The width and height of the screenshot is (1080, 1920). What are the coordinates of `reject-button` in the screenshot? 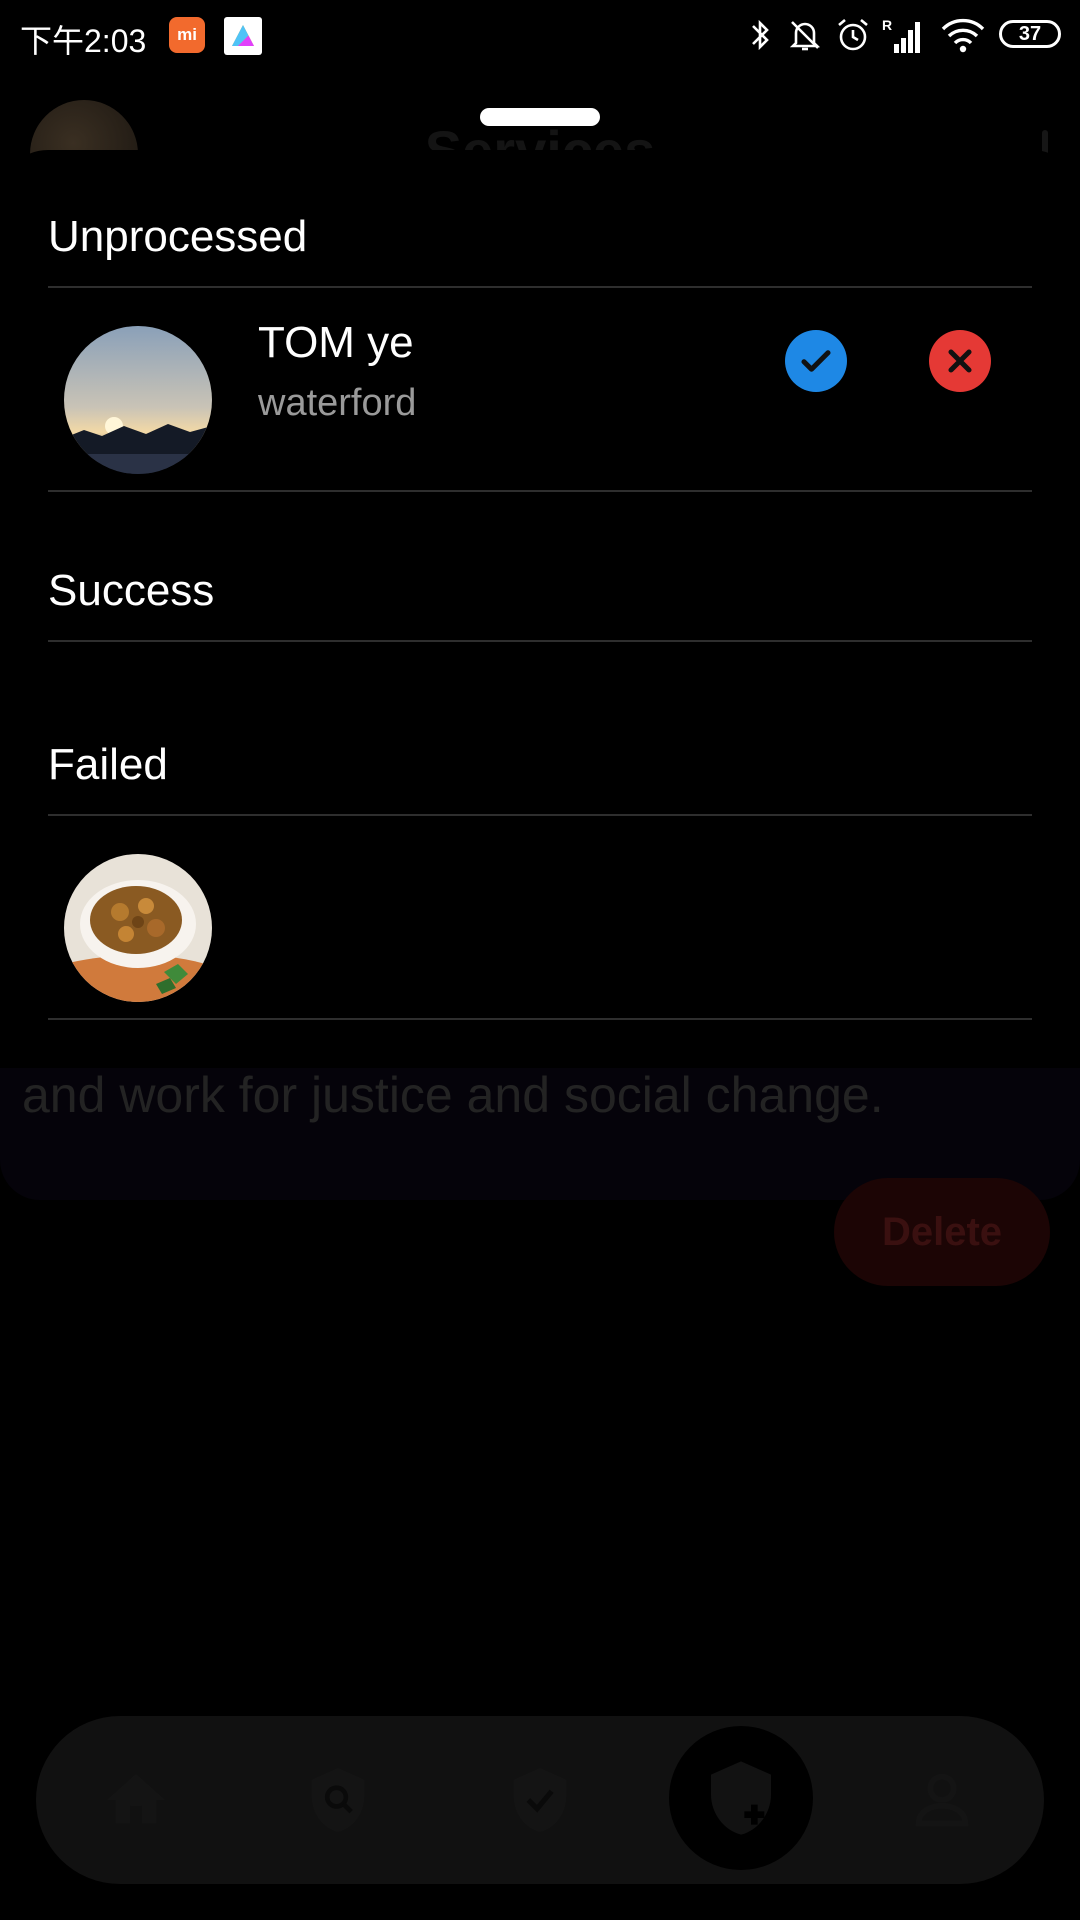 It's located at (960, 361).